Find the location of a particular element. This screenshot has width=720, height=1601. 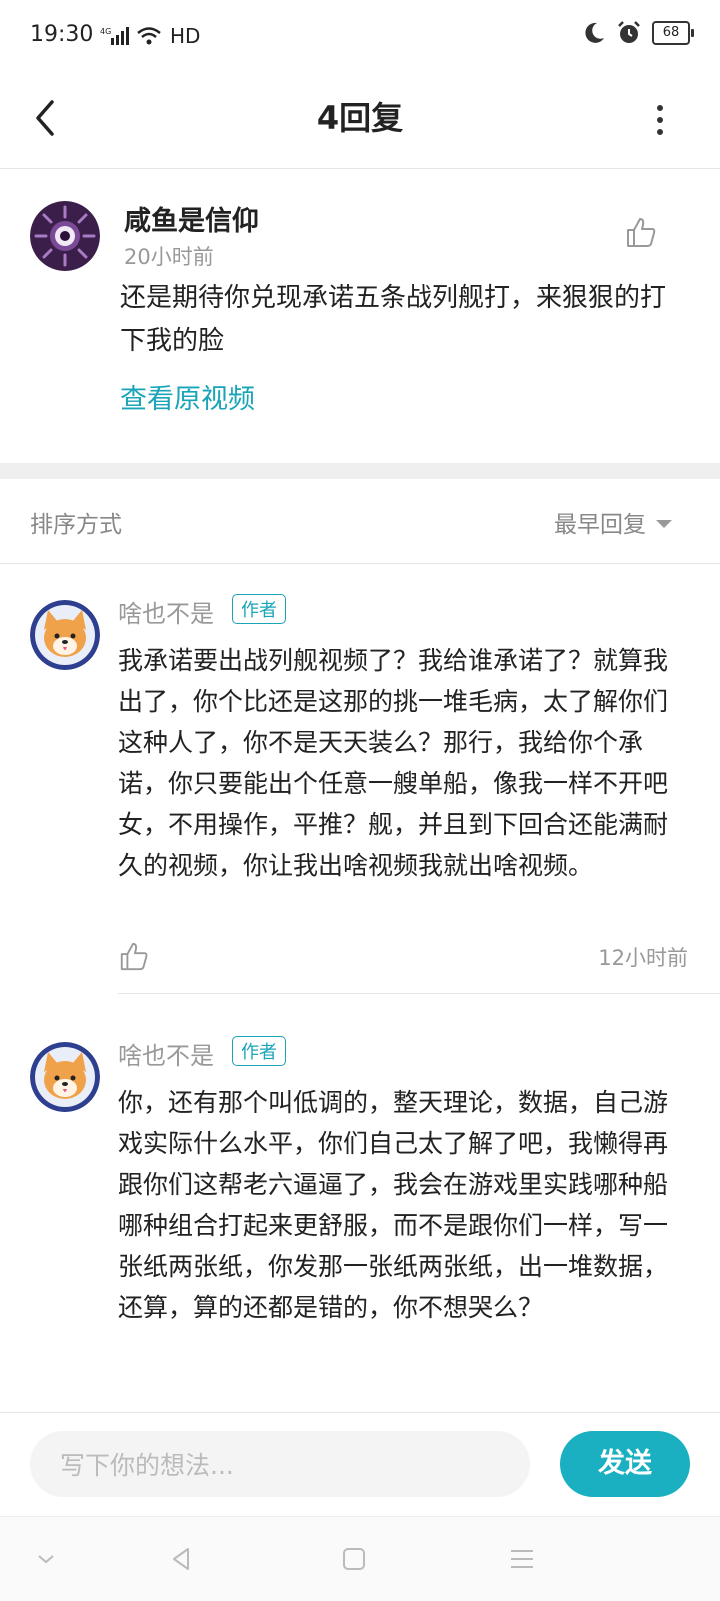

eye-avatar-icon is located at coordinates (65, 236).